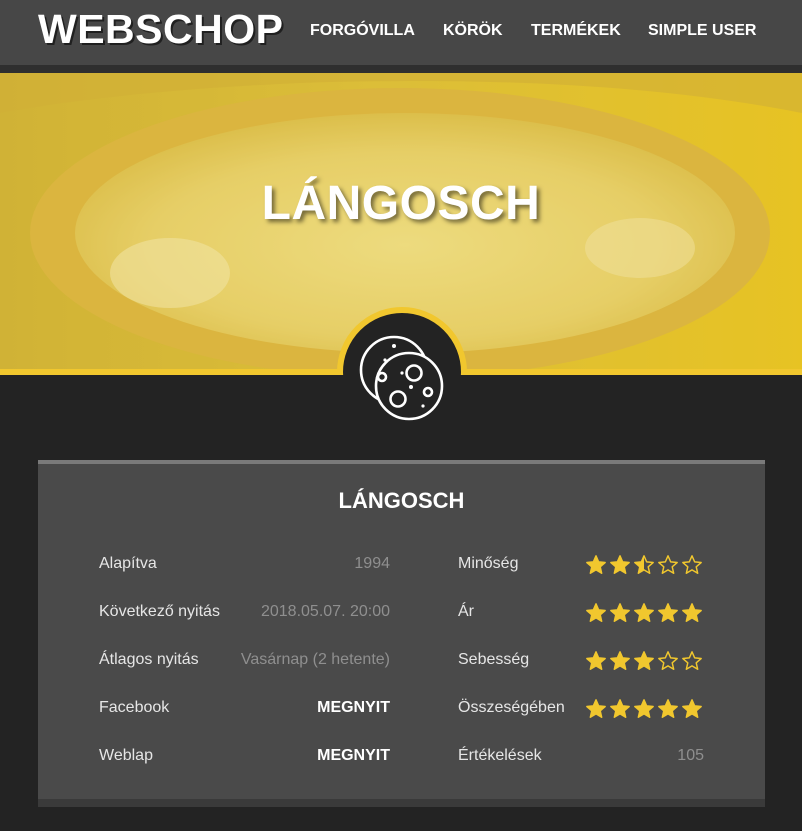 This screenshot has height=831, width=802. What do you see at coordinates (690, 755) in the screenshot?
I see `ratings-count-value: 105` at bounding box center [690, 755].